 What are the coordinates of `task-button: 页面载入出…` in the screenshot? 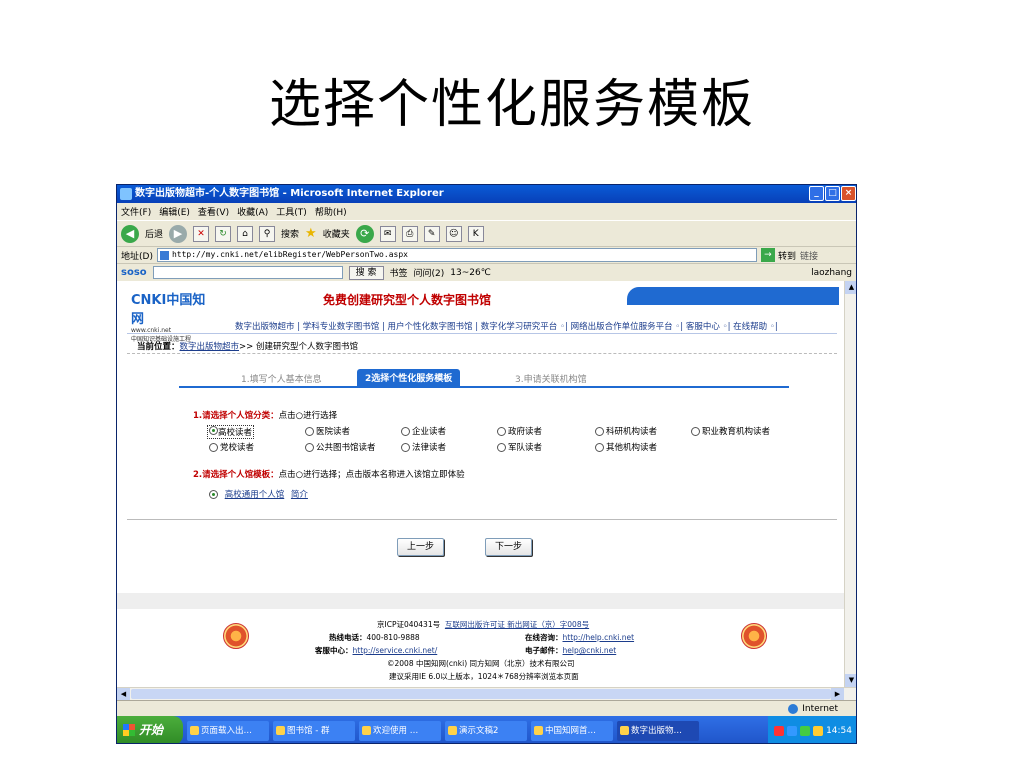 It's located at (228, 730).